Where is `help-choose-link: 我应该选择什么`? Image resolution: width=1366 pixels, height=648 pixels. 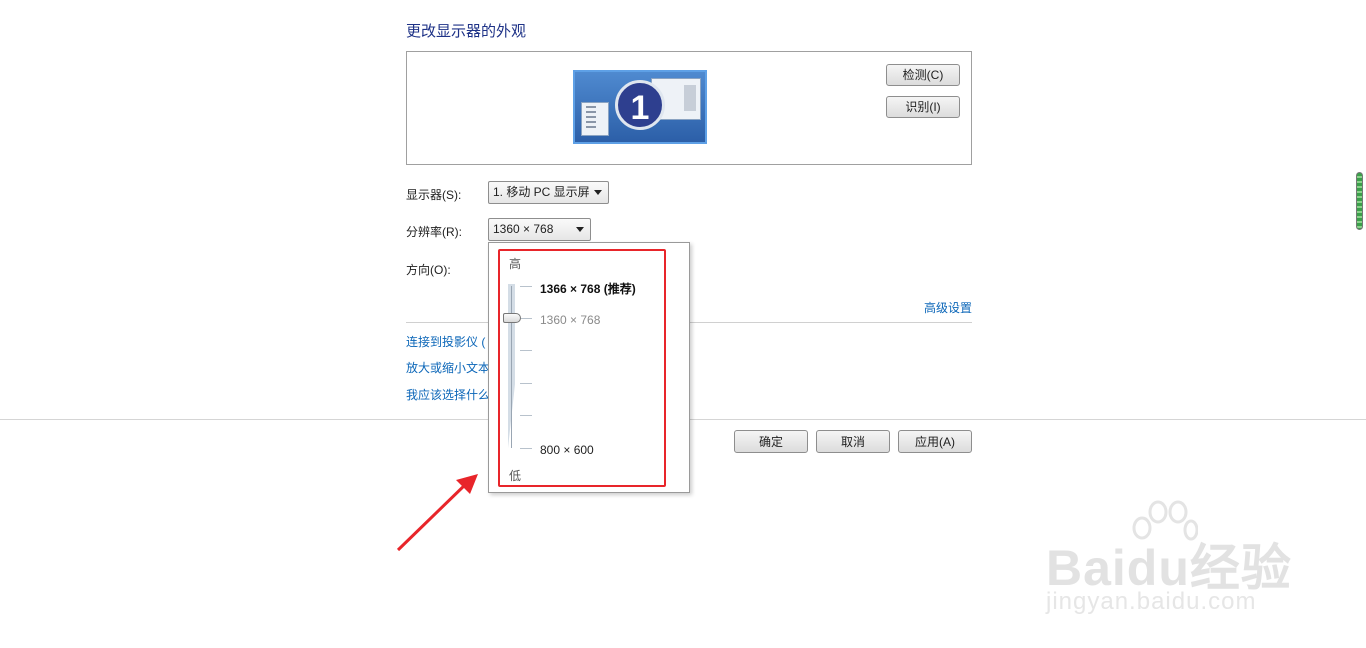 help-choose-link: 我应该选择什么 is located at coordinates (448, 394).